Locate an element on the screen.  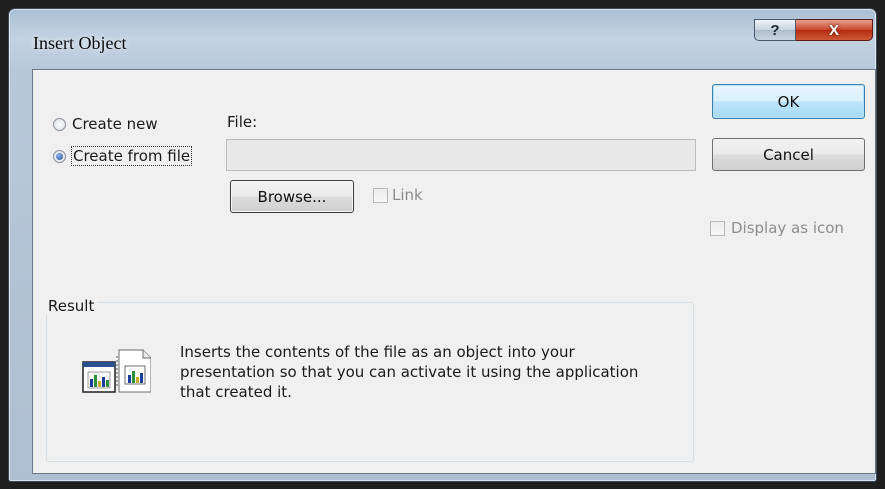
create-from-file-option: Create from file is located at coordinates (123, 156).